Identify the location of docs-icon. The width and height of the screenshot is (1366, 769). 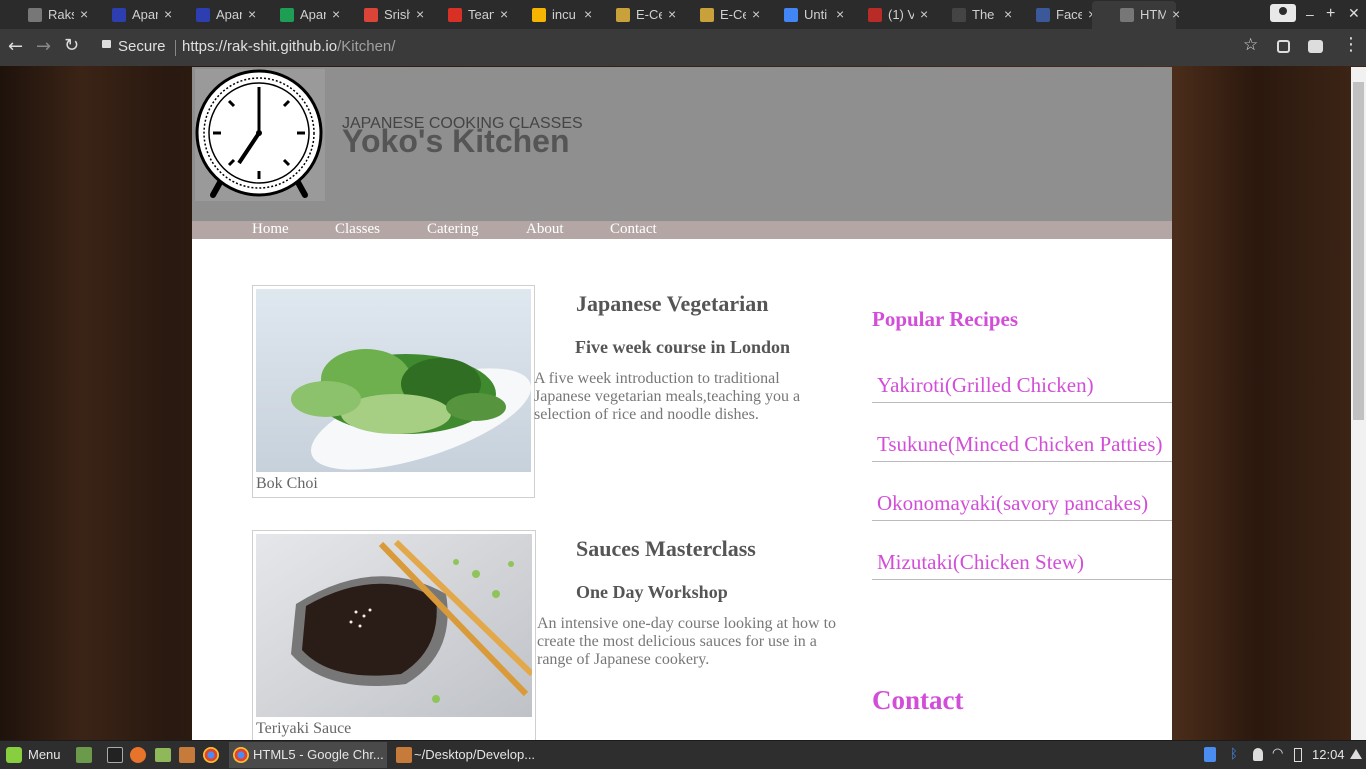
(791, 15).